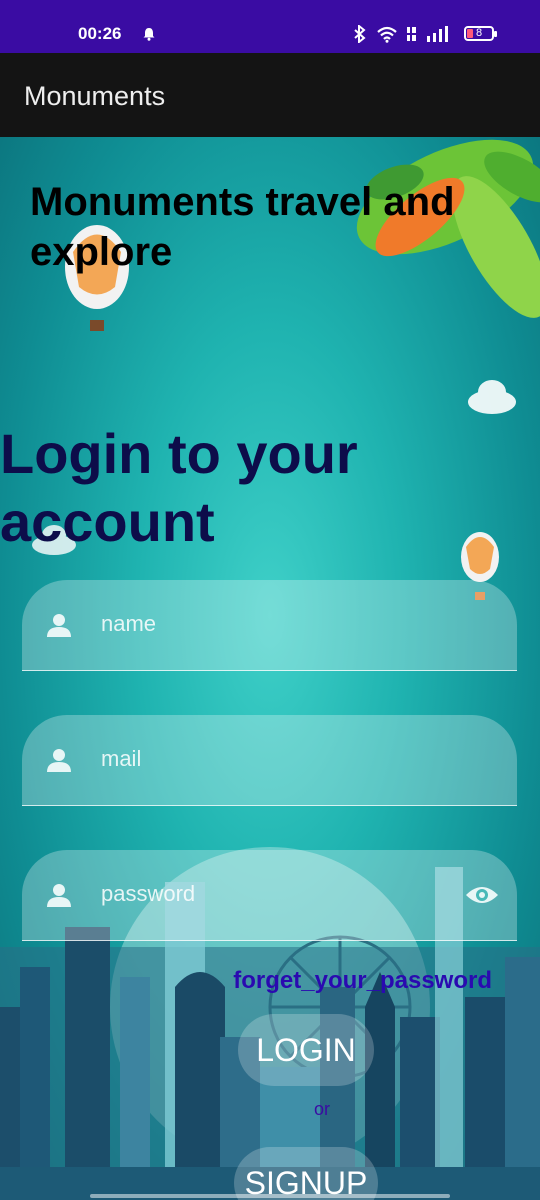  I want to click on volte-icon, so click(411, 34).